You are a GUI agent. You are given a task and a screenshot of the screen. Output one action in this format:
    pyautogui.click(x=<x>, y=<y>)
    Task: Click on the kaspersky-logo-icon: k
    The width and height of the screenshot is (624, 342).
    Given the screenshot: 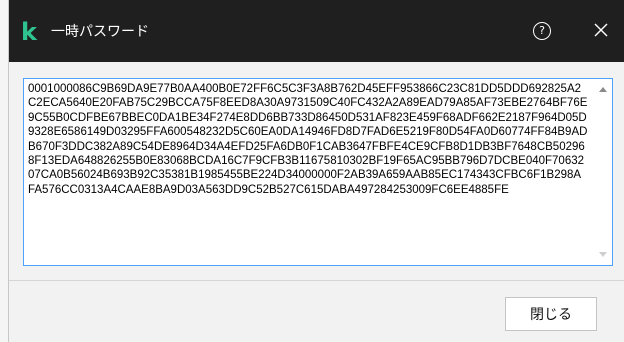 What is the action you would take?
    pyautogui.click(x=29, y=32)
    